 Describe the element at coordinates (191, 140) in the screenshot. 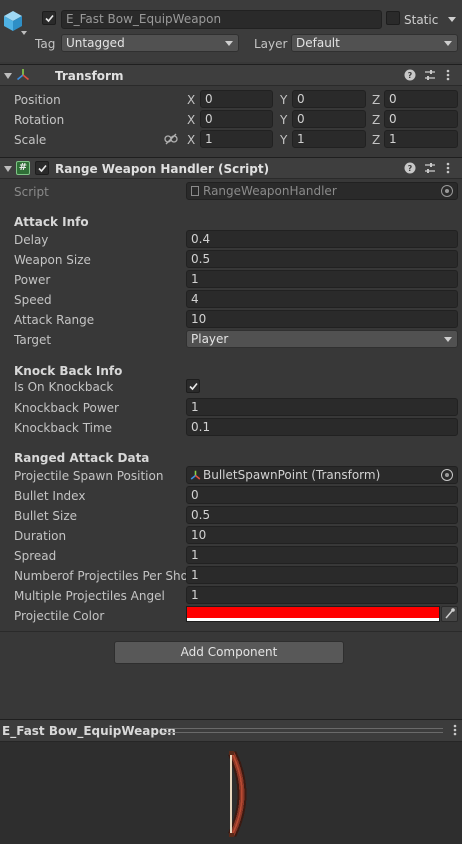

I see `scale-x-axis: X` at that location.